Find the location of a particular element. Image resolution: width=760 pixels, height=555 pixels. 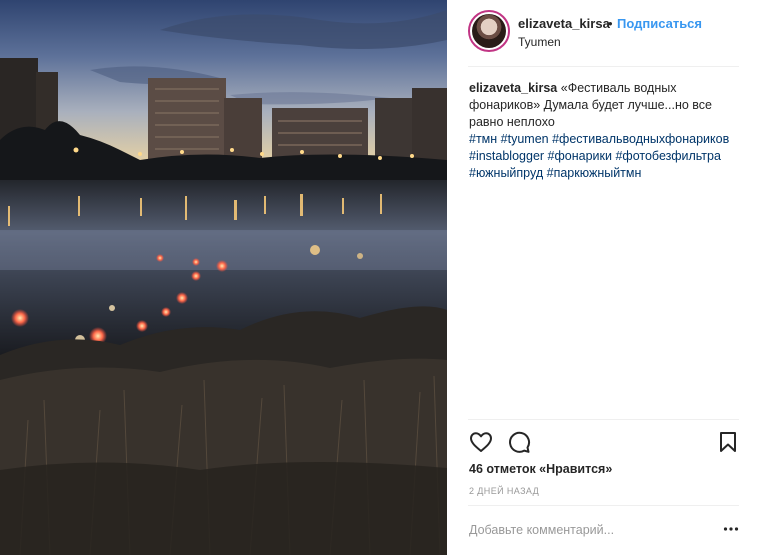

comment-icon is located at coordinates (519, 442).